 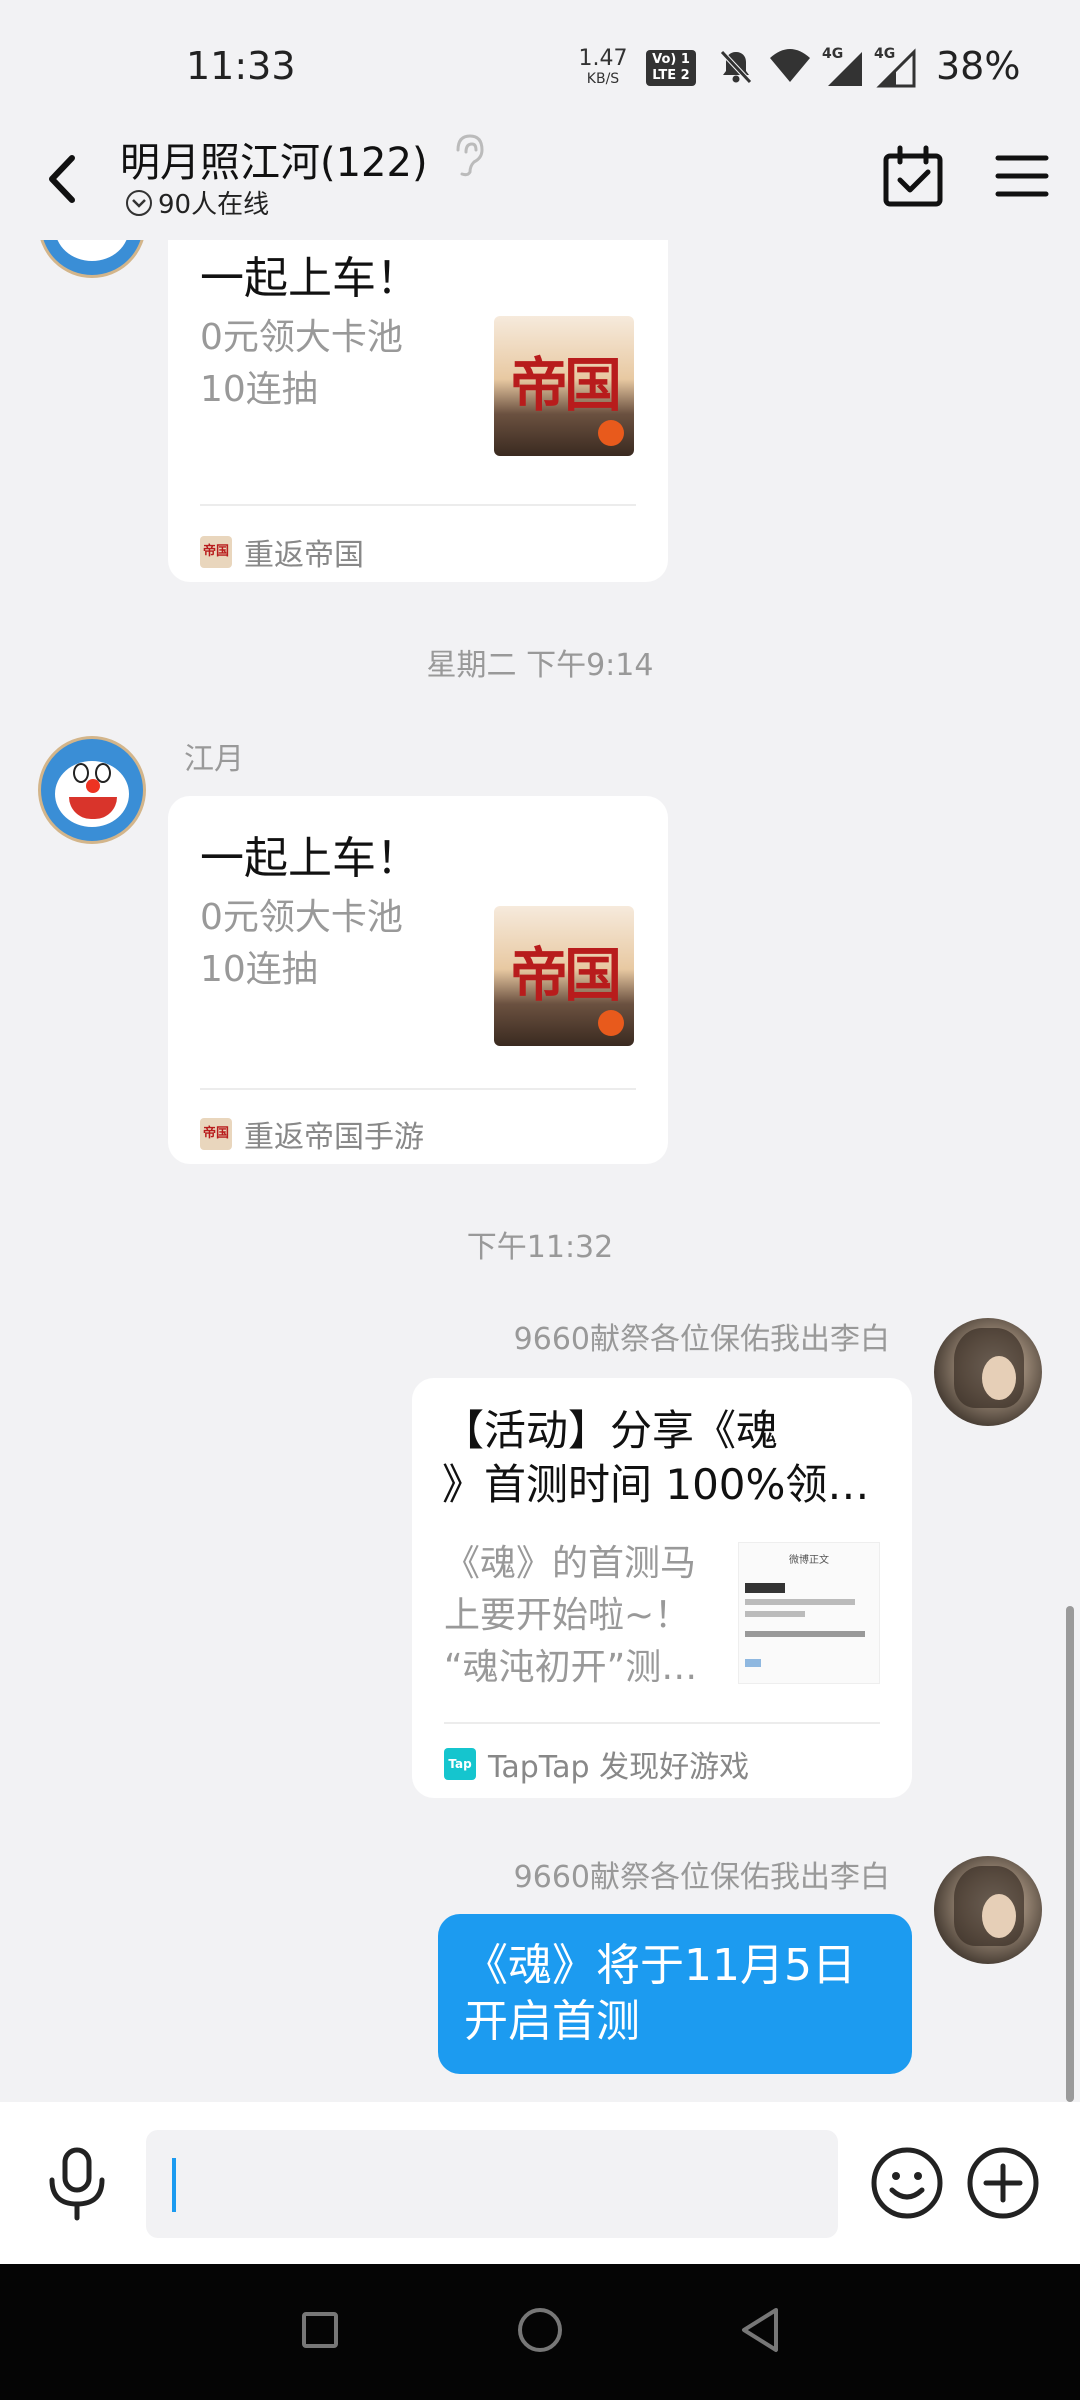 What do you see at coordinates (895, 67) in the screenshot?
I see `signal-4g-2-icon: 4G` at bounding box center [895, 67].